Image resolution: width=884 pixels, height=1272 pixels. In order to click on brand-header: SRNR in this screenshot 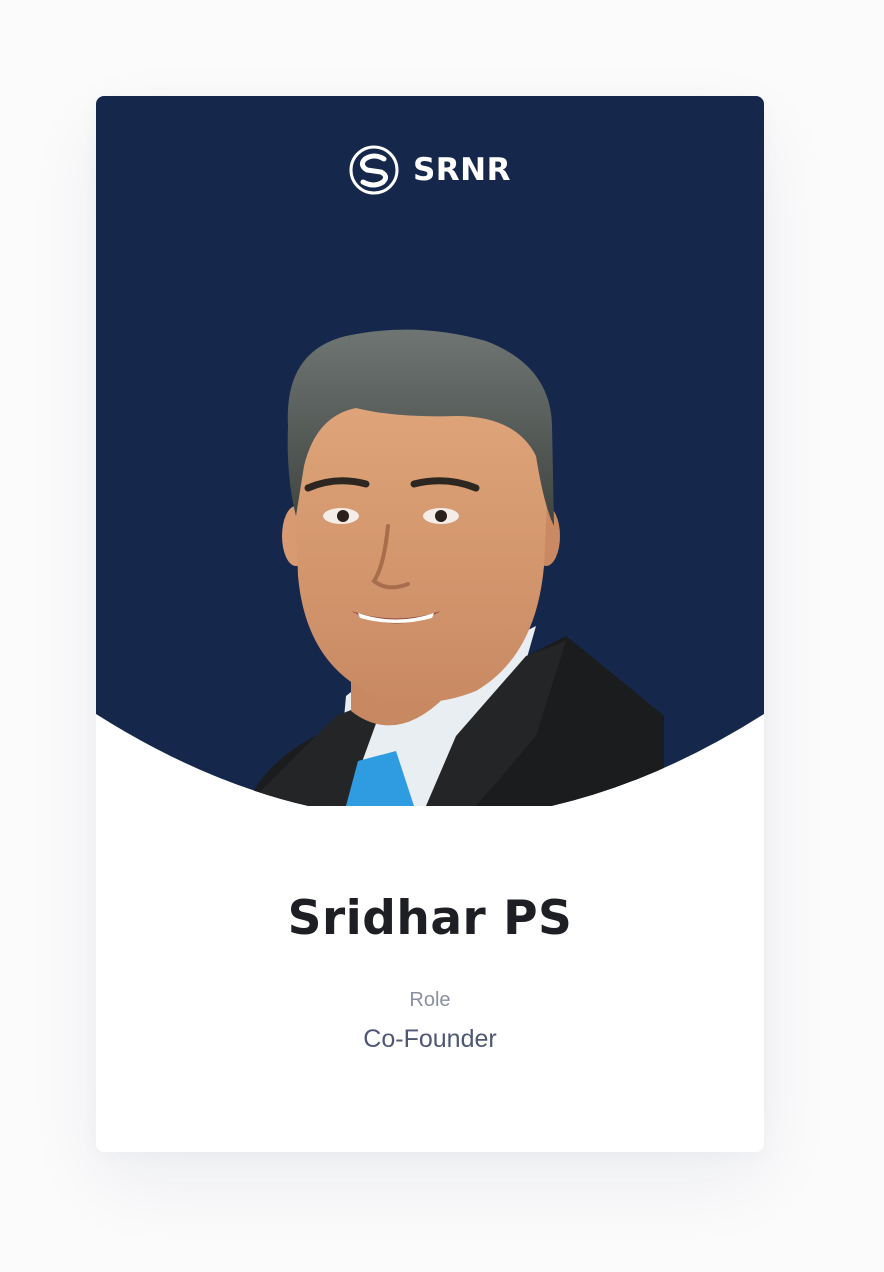, I will do `click(430, 170)`.